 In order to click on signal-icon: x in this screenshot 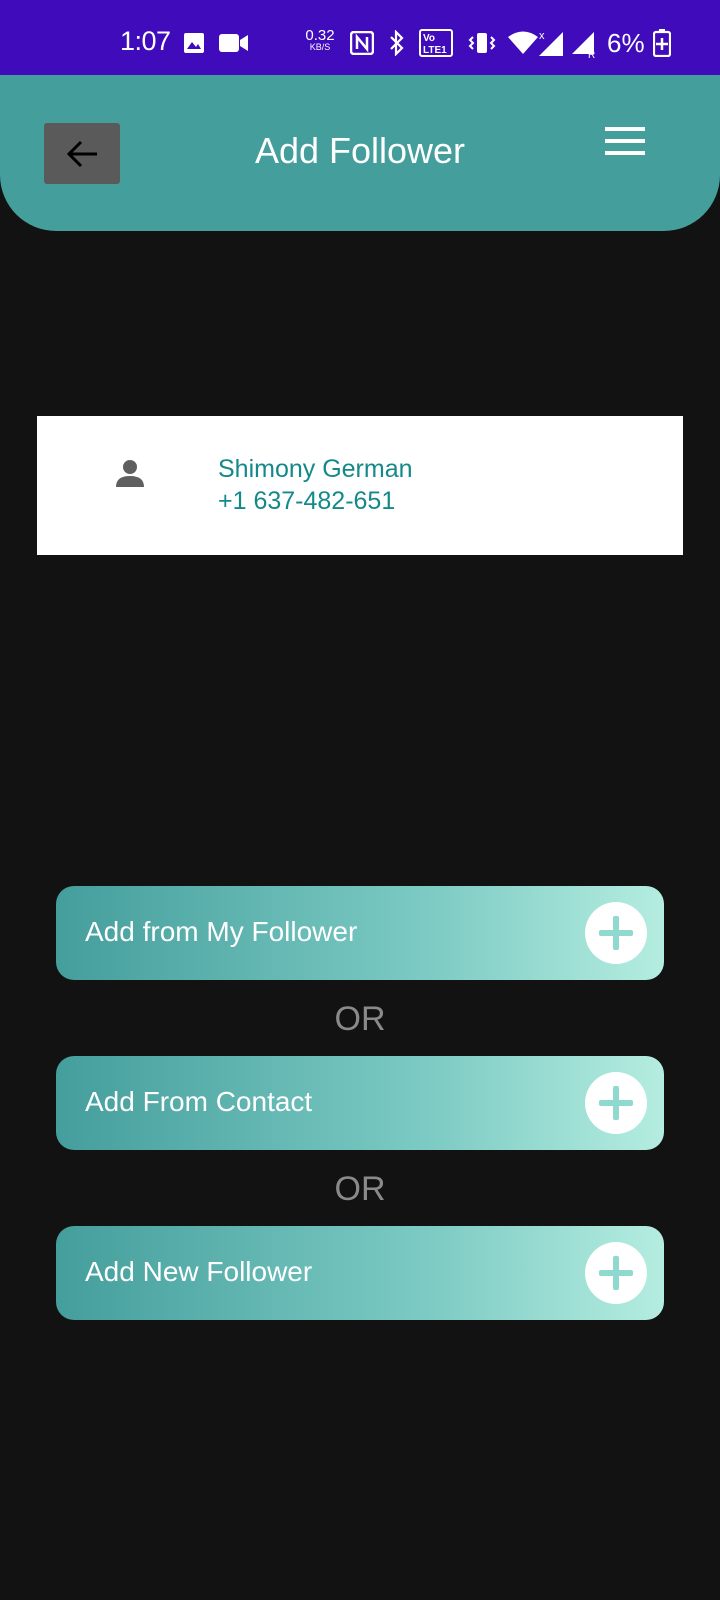, I will do `click(551, 43)`.